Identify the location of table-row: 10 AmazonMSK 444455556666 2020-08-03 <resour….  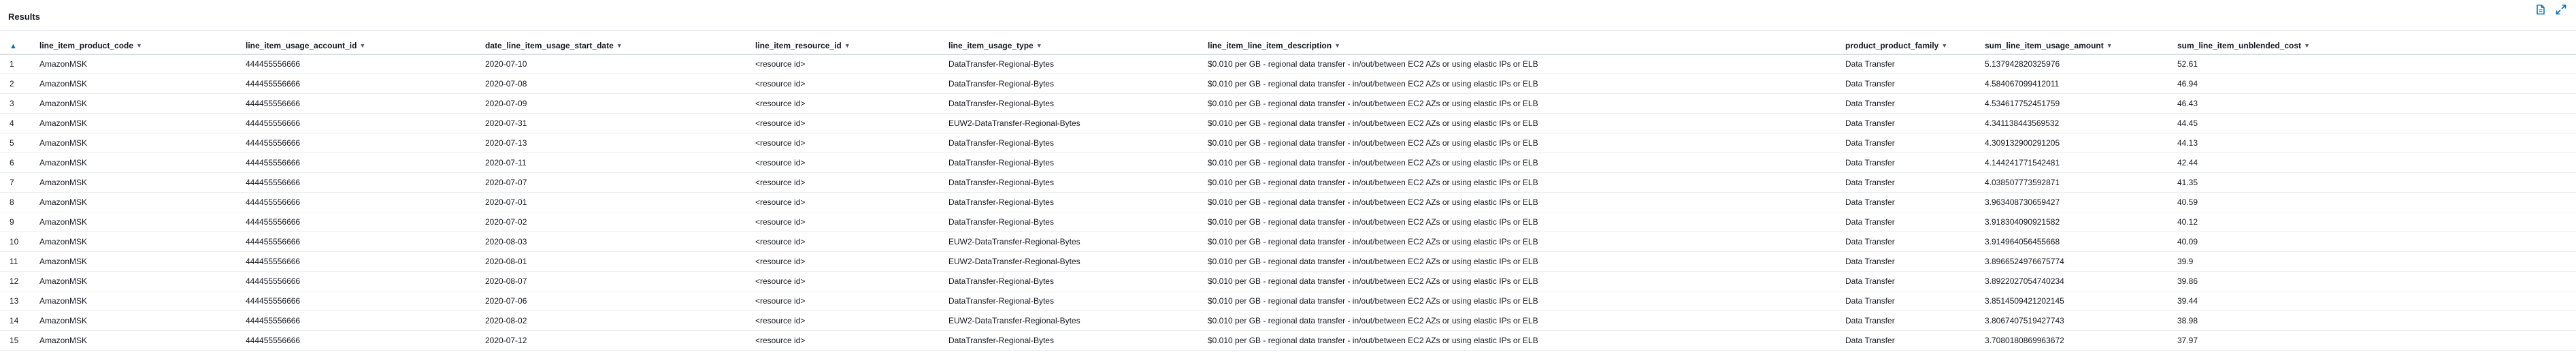
(1288, 241).